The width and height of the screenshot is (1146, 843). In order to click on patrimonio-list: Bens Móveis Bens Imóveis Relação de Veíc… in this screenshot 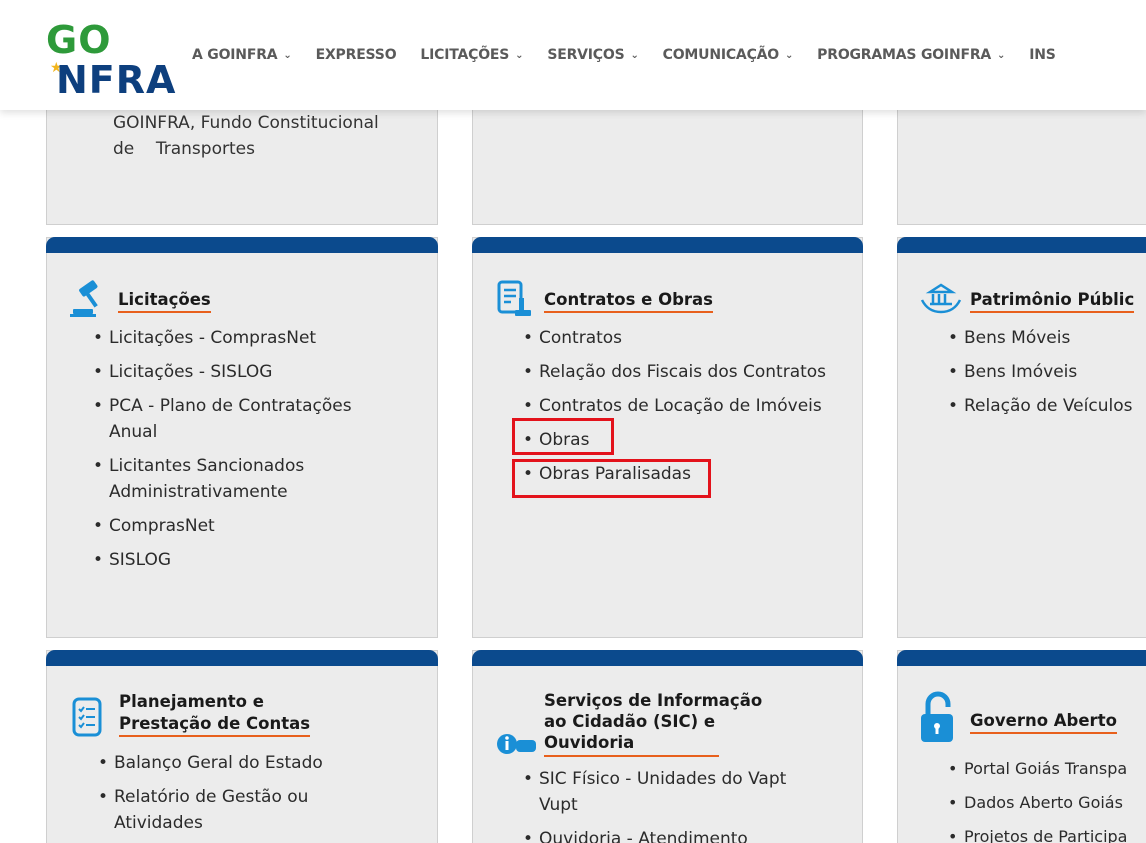, I will do `click(1047, 376)`.